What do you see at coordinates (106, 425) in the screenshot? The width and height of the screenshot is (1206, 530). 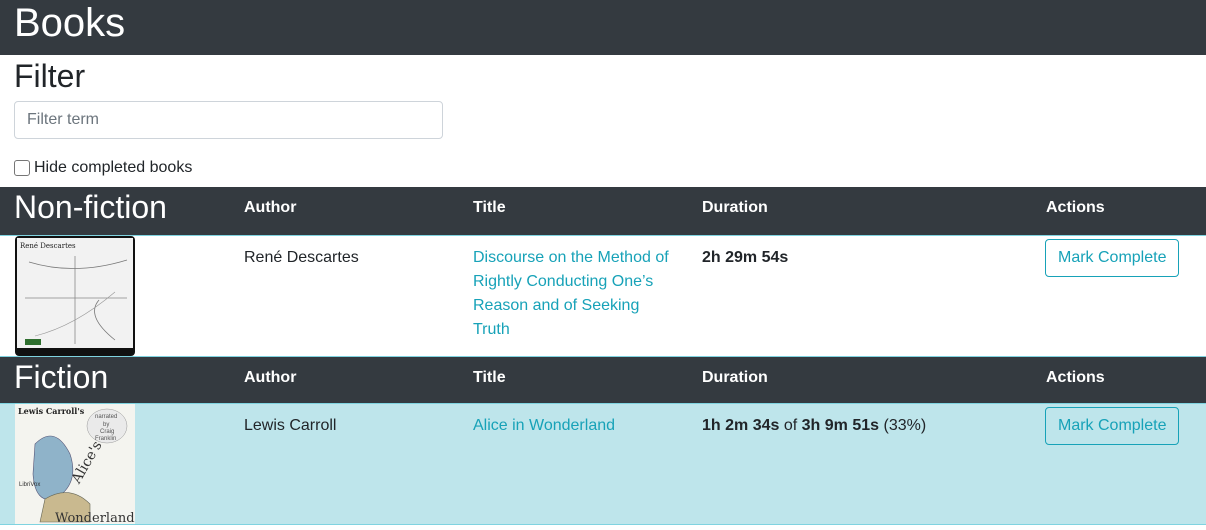 I see `svg-text: by` at bounding box center [106, 425].